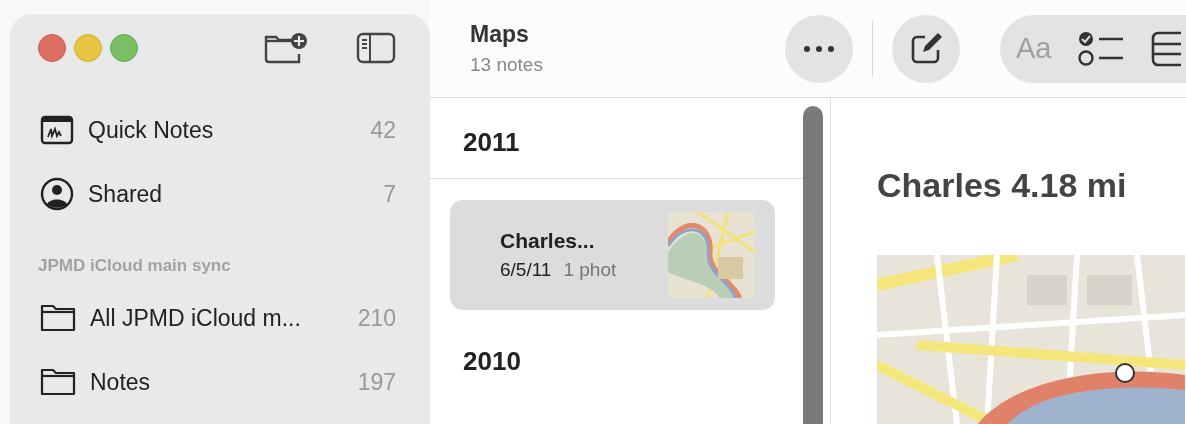 The height and width of the screenshot is (424, 1186). Describe the element at coordinates (376, 48) in the screenshot. I see `sidebar-toggle-icon` at that location.